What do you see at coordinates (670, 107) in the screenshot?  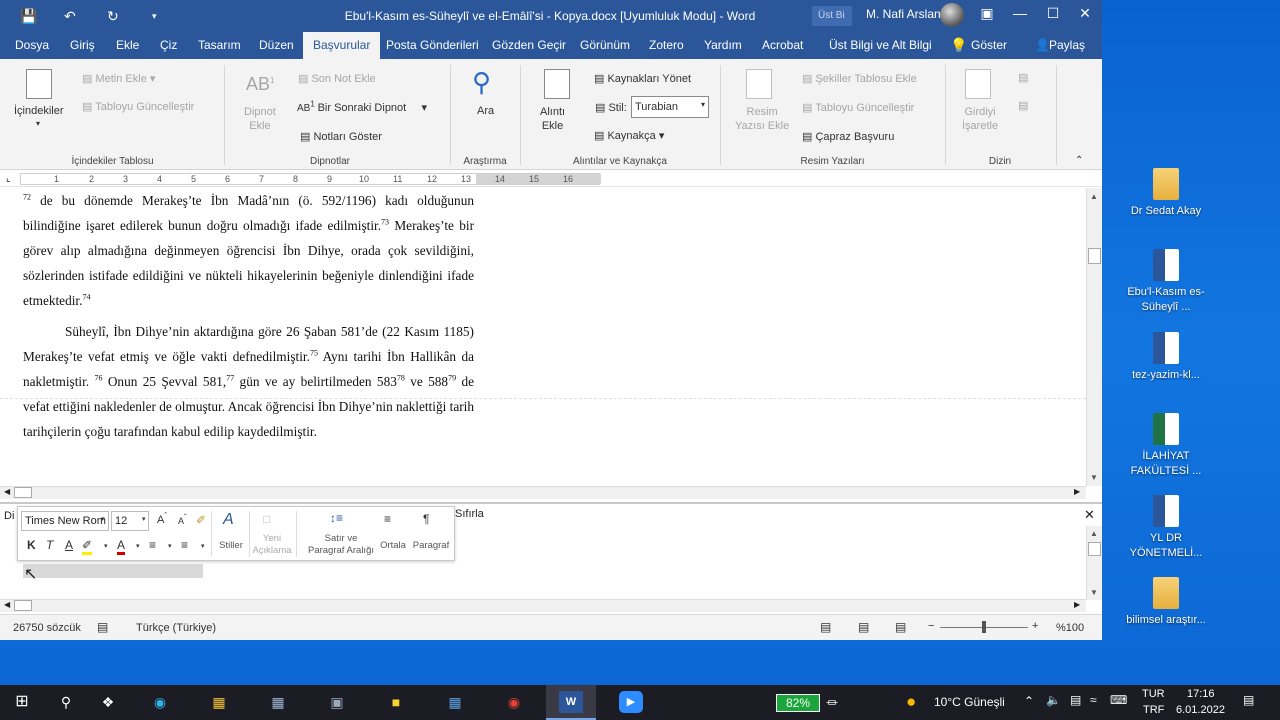 I see `style-dropdown: Turabian ▾` at bounding box center [670, 107].